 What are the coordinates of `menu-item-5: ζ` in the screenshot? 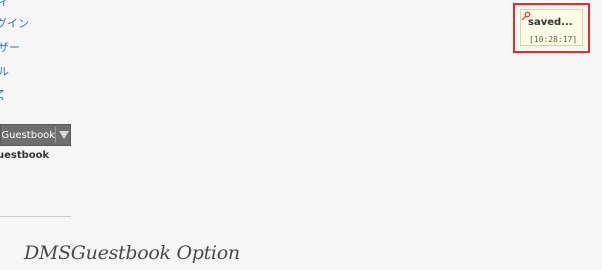 It's located at (2, 95).